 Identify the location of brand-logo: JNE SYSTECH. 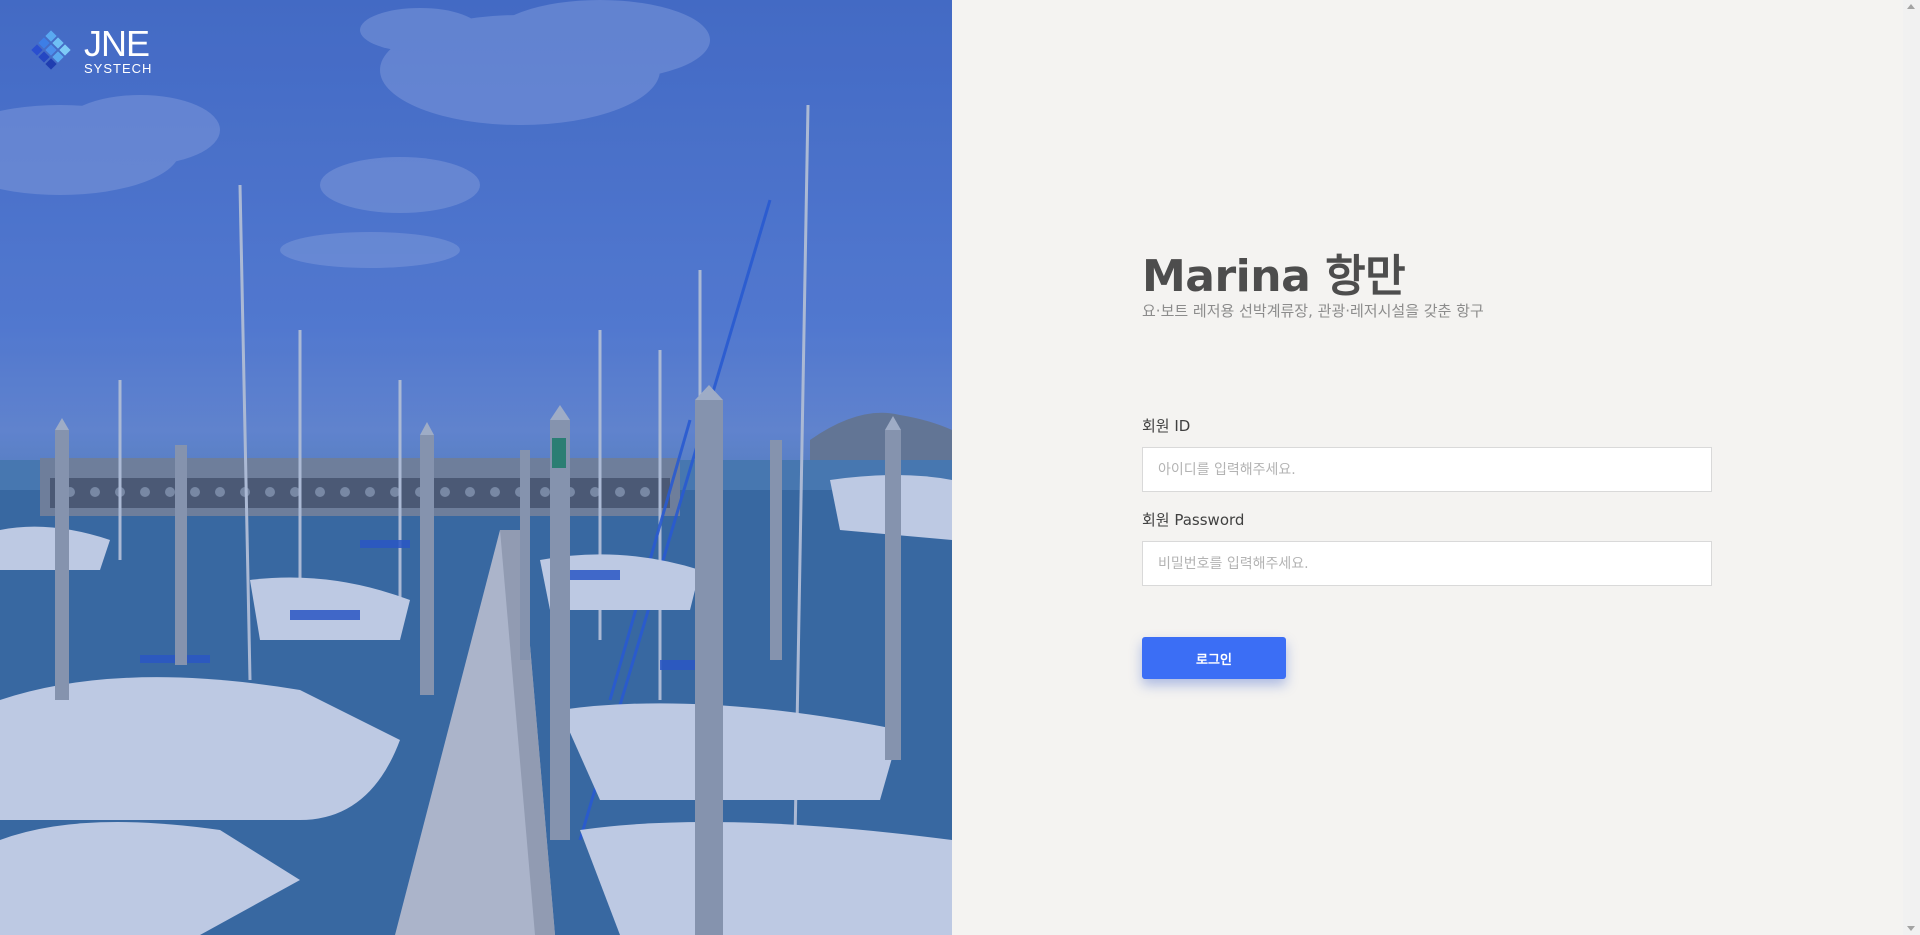
(95, 51).